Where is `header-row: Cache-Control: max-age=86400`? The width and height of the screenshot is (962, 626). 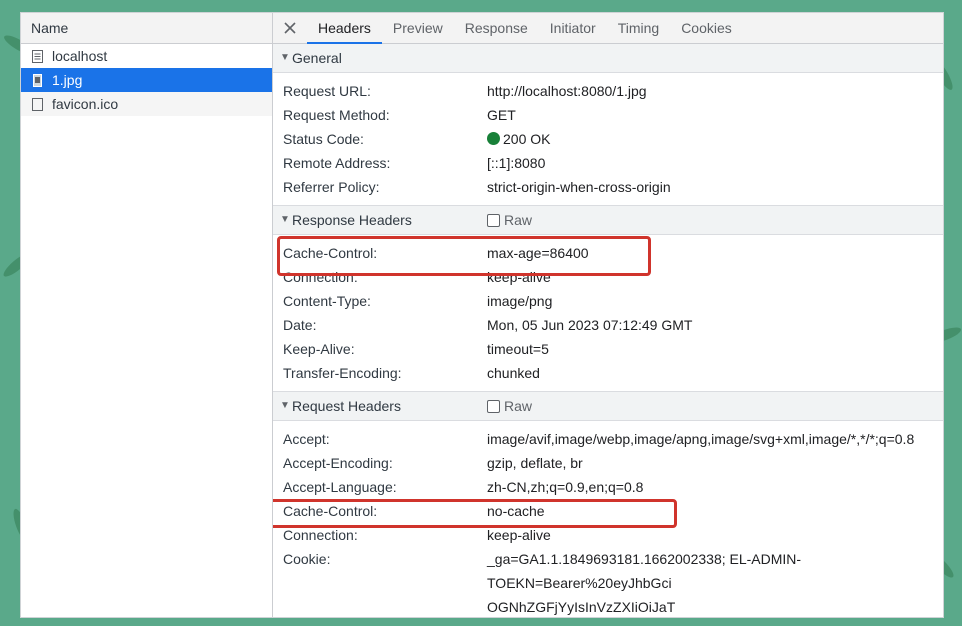
header-row: Cache-Control: max-age=86400 is located at coordinates (608, 253).